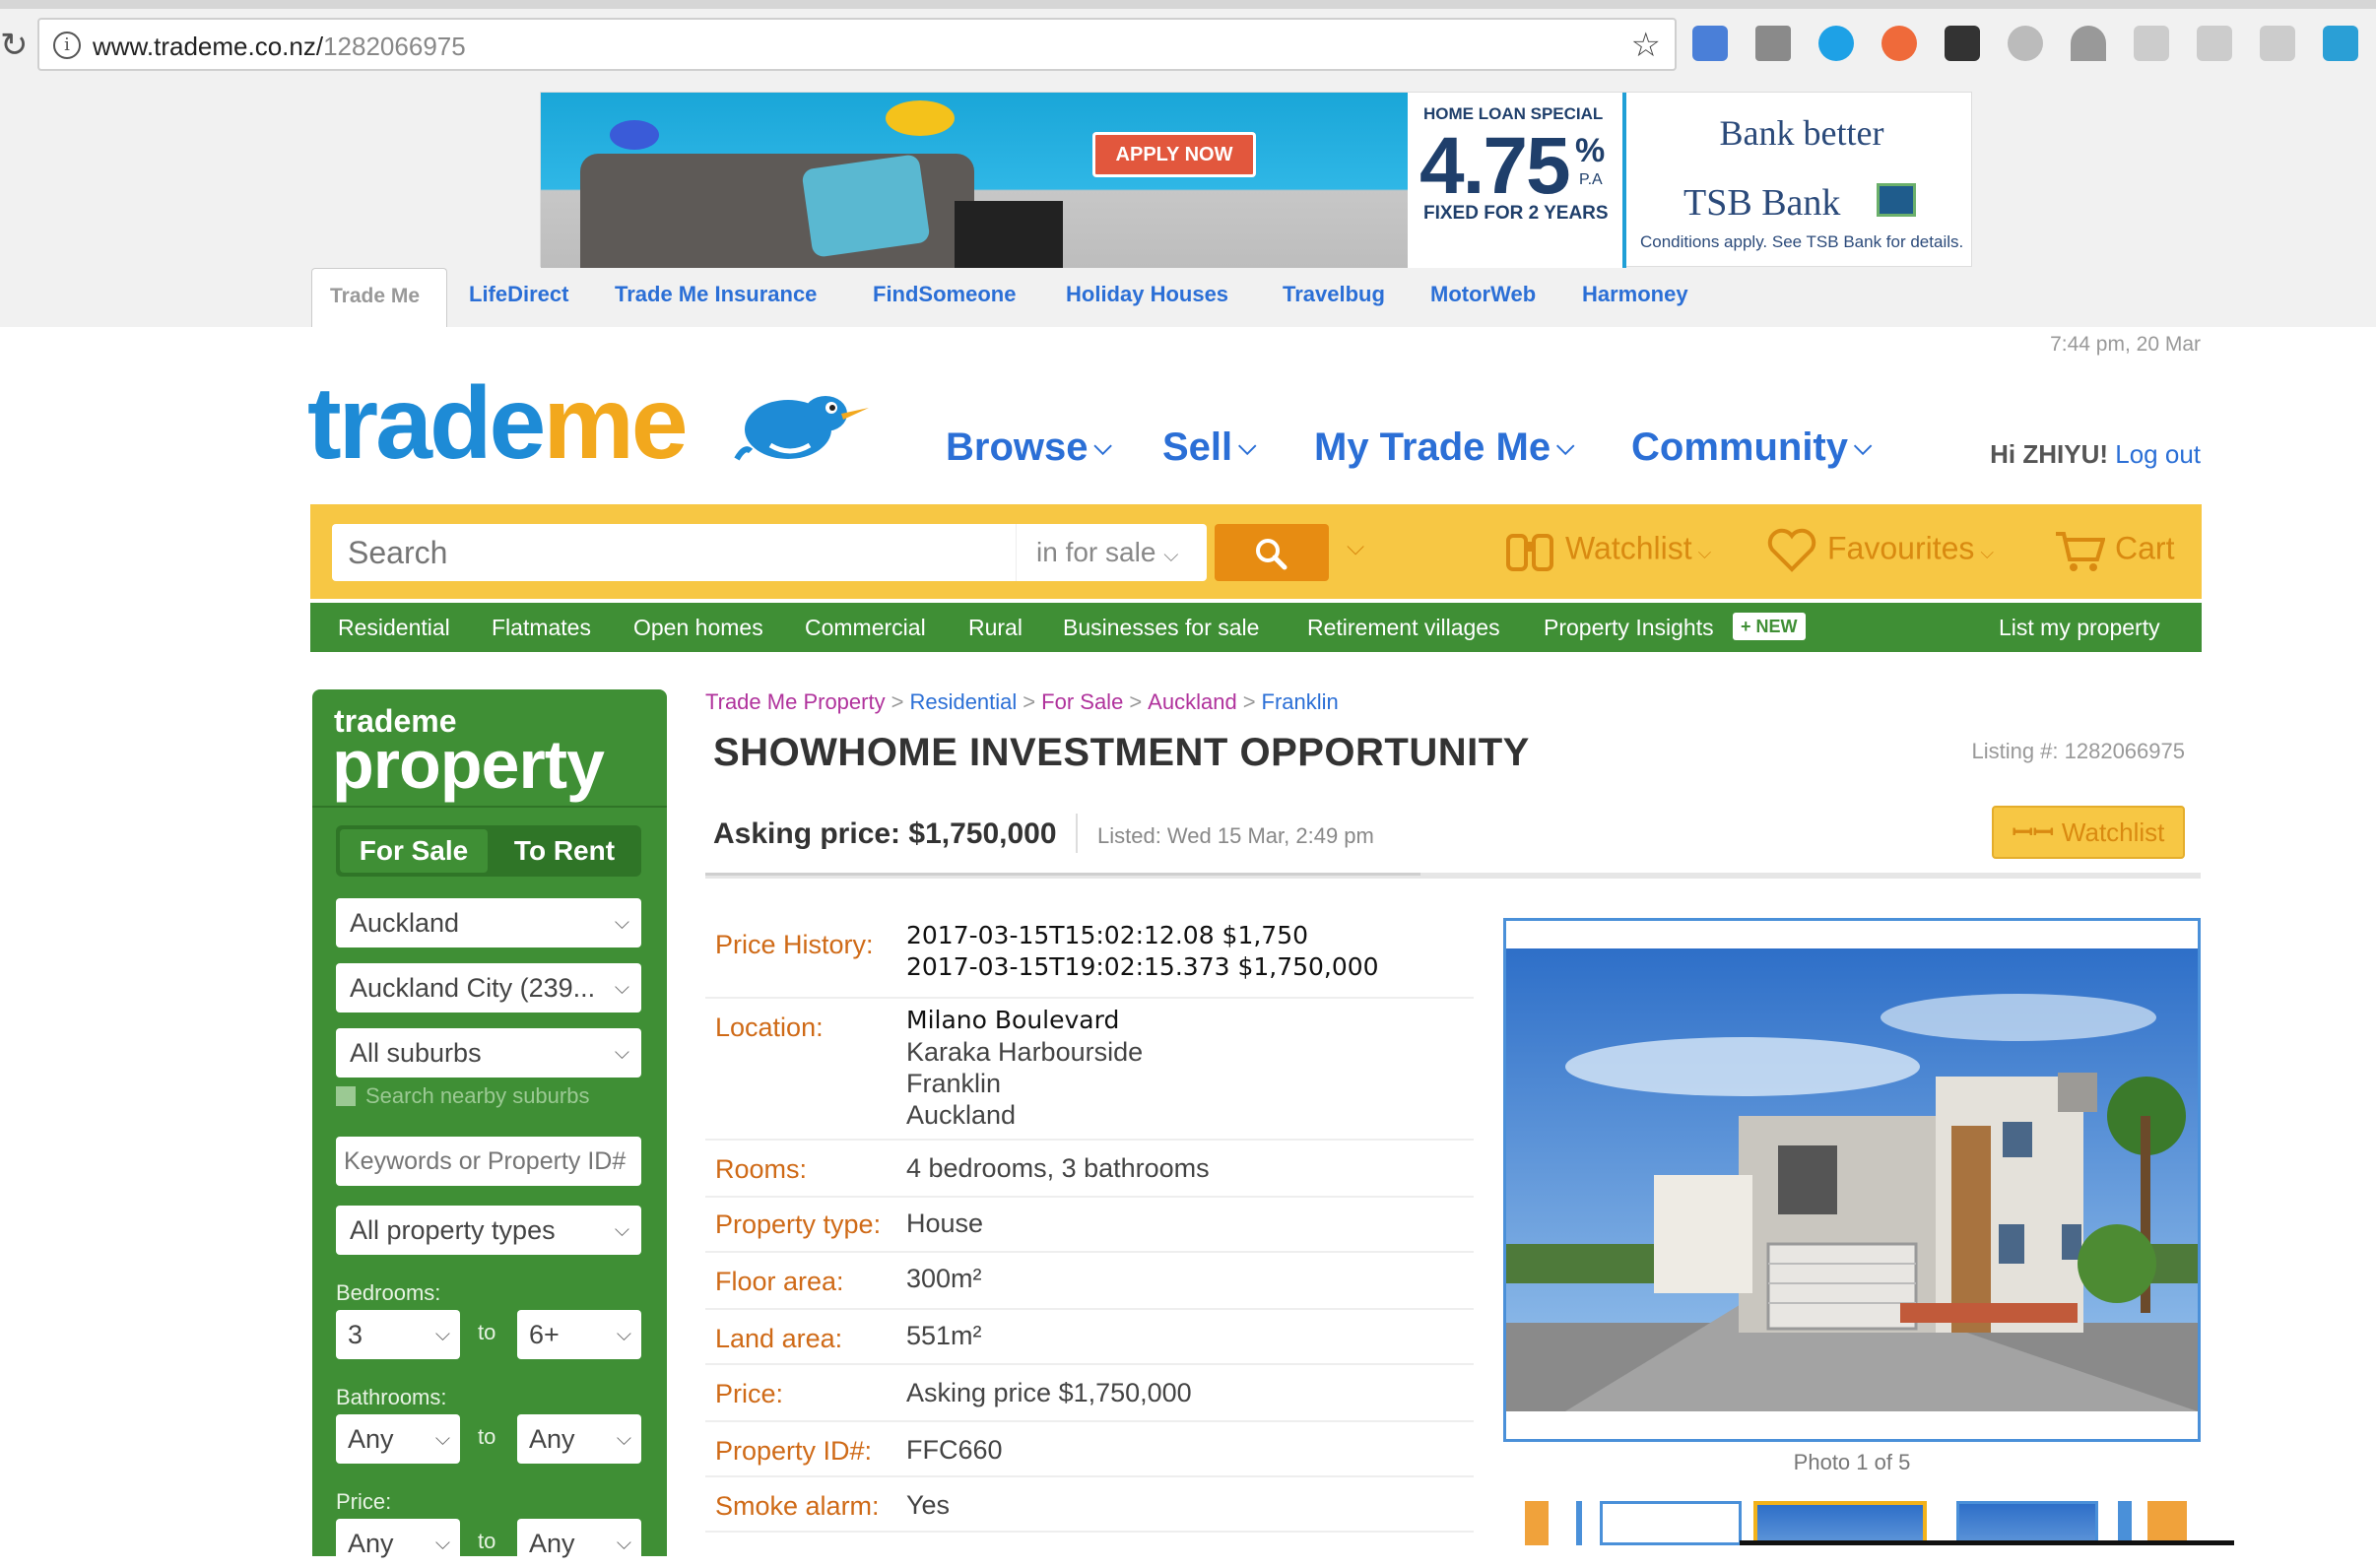  What do you see at coordinates (488, 988) in the screenshot?
I see `district-select: Auckland City (239... ⌵` at bounding box center [488, 988].